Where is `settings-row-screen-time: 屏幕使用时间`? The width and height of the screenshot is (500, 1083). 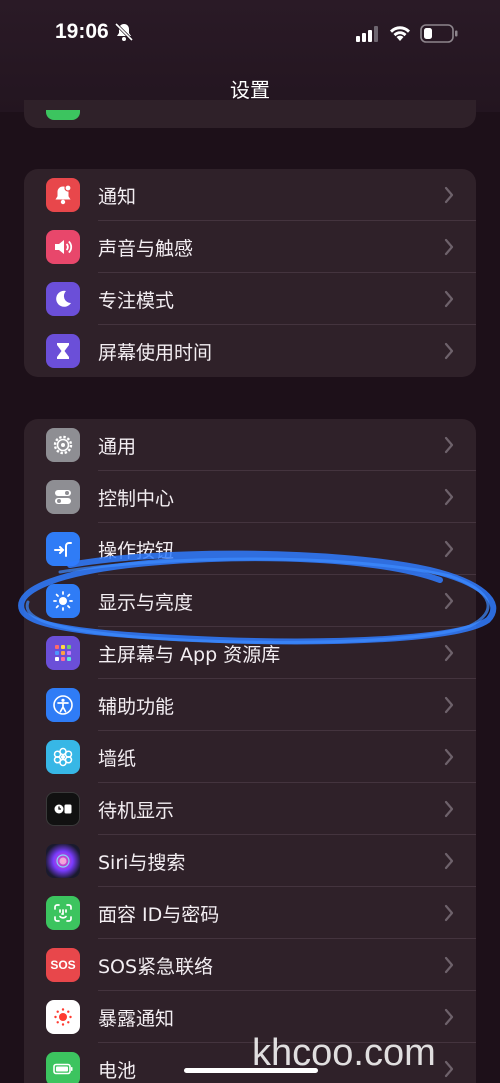
settings-row-screen-time: 屏幕使用时间 is located at coordinates (250, 351).